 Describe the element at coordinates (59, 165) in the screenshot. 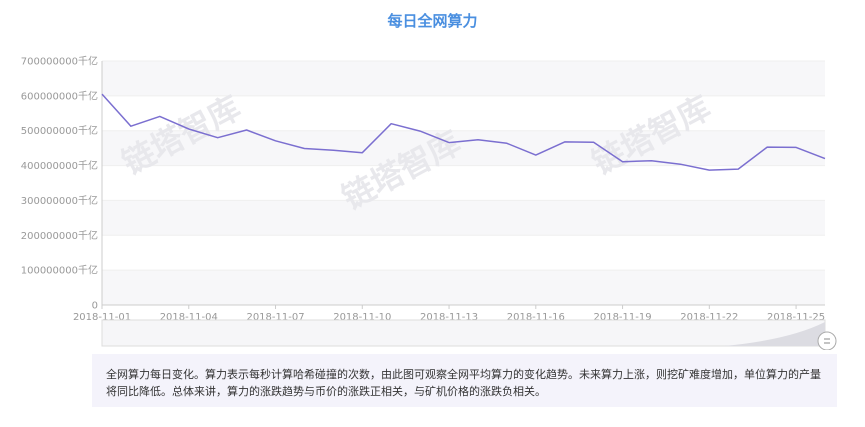

I see `y-tick-label: 400000000千亿` at that location.